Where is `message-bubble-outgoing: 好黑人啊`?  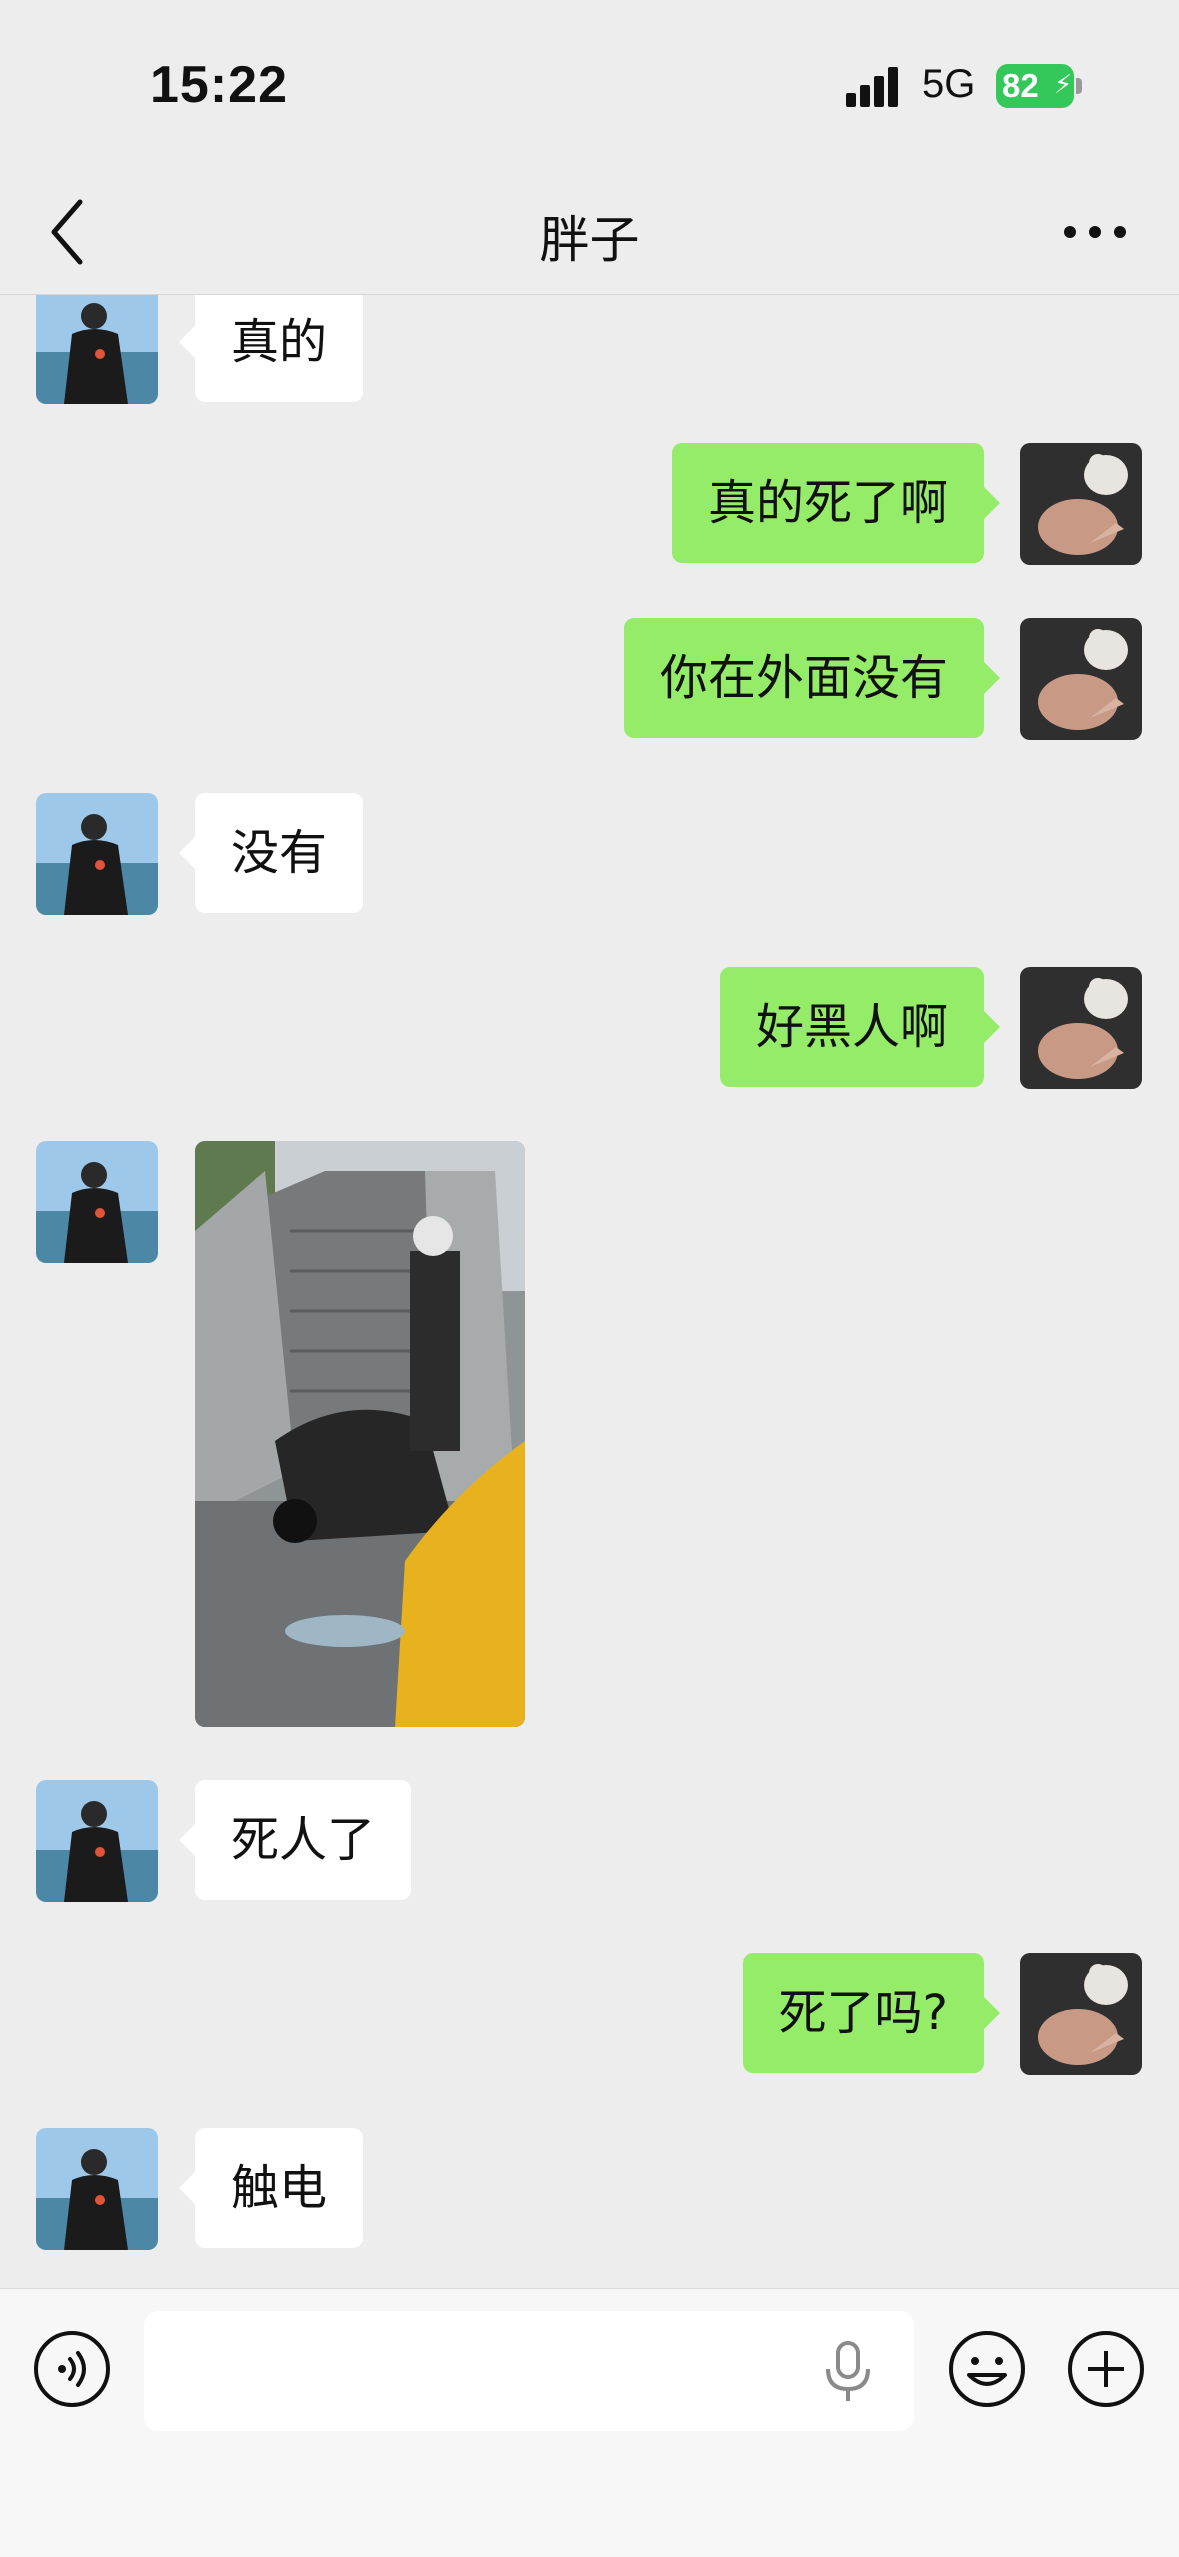
message-bubble-outgoing: 好黑人啊 is located at coordinates (860, 1027).